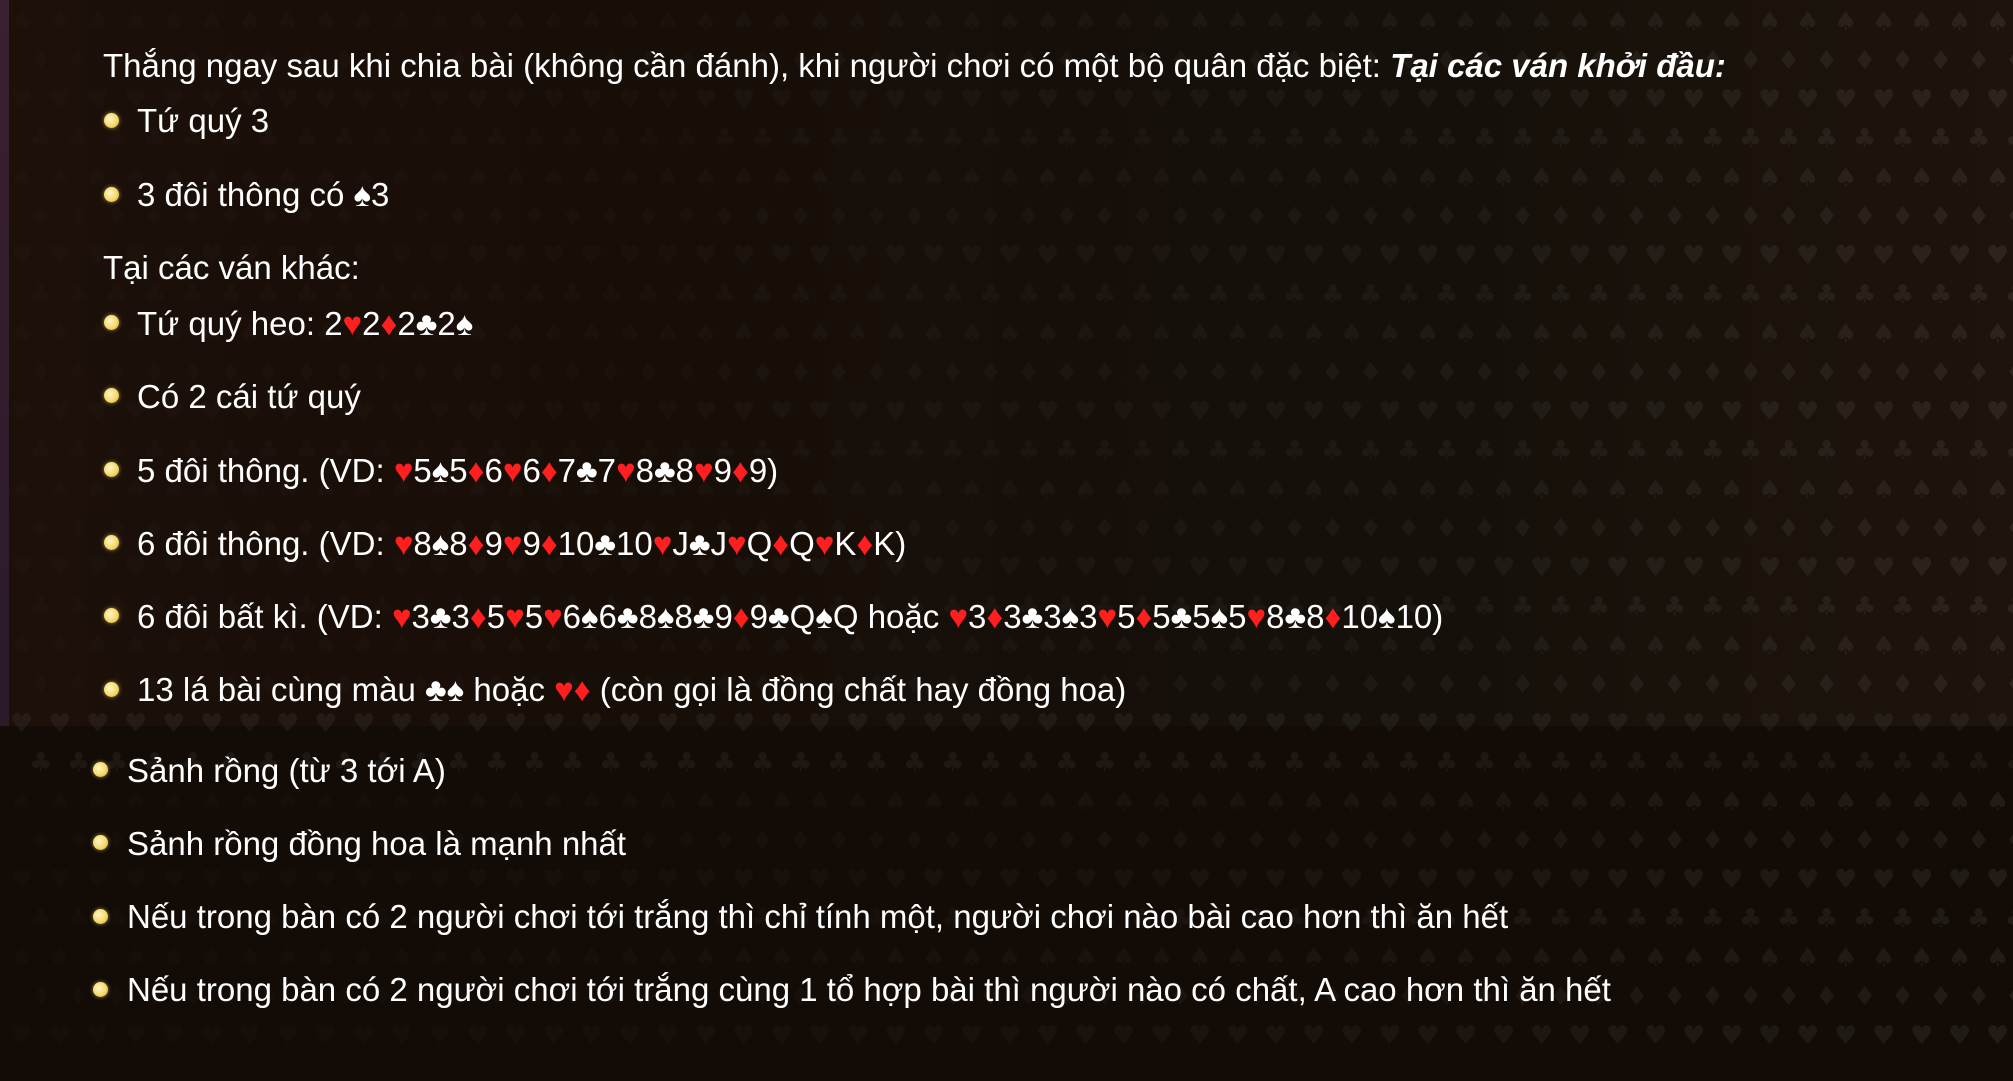  I want to click on item-text-segment: J♣J, so click(699, 543).